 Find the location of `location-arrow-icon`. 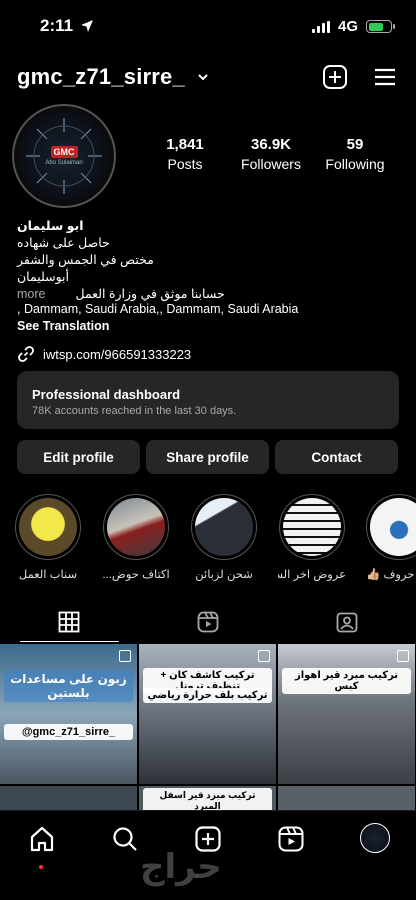

location-arrow-icon is located at coordinates (87, 26).